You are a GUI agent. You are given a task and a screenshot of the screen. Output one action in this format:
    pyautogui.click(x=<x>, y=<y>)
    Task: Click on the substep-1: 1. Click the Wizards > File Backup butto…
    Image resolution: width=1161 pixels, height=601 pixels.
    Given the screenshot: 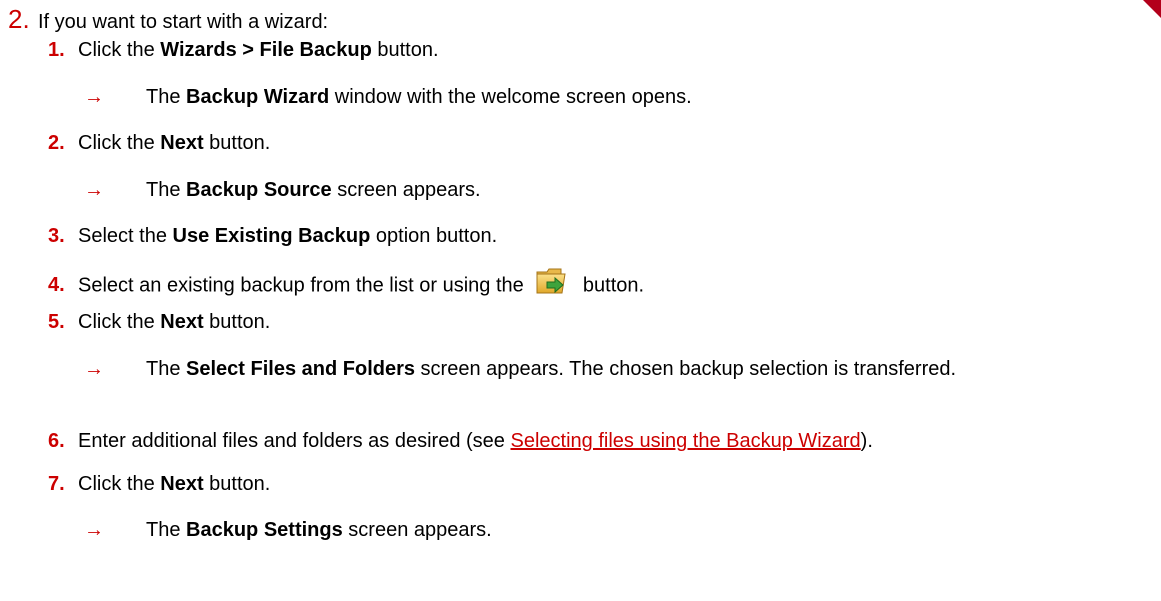 What is the action you would take?
    pyautogui.click(x=243, y=50)
    